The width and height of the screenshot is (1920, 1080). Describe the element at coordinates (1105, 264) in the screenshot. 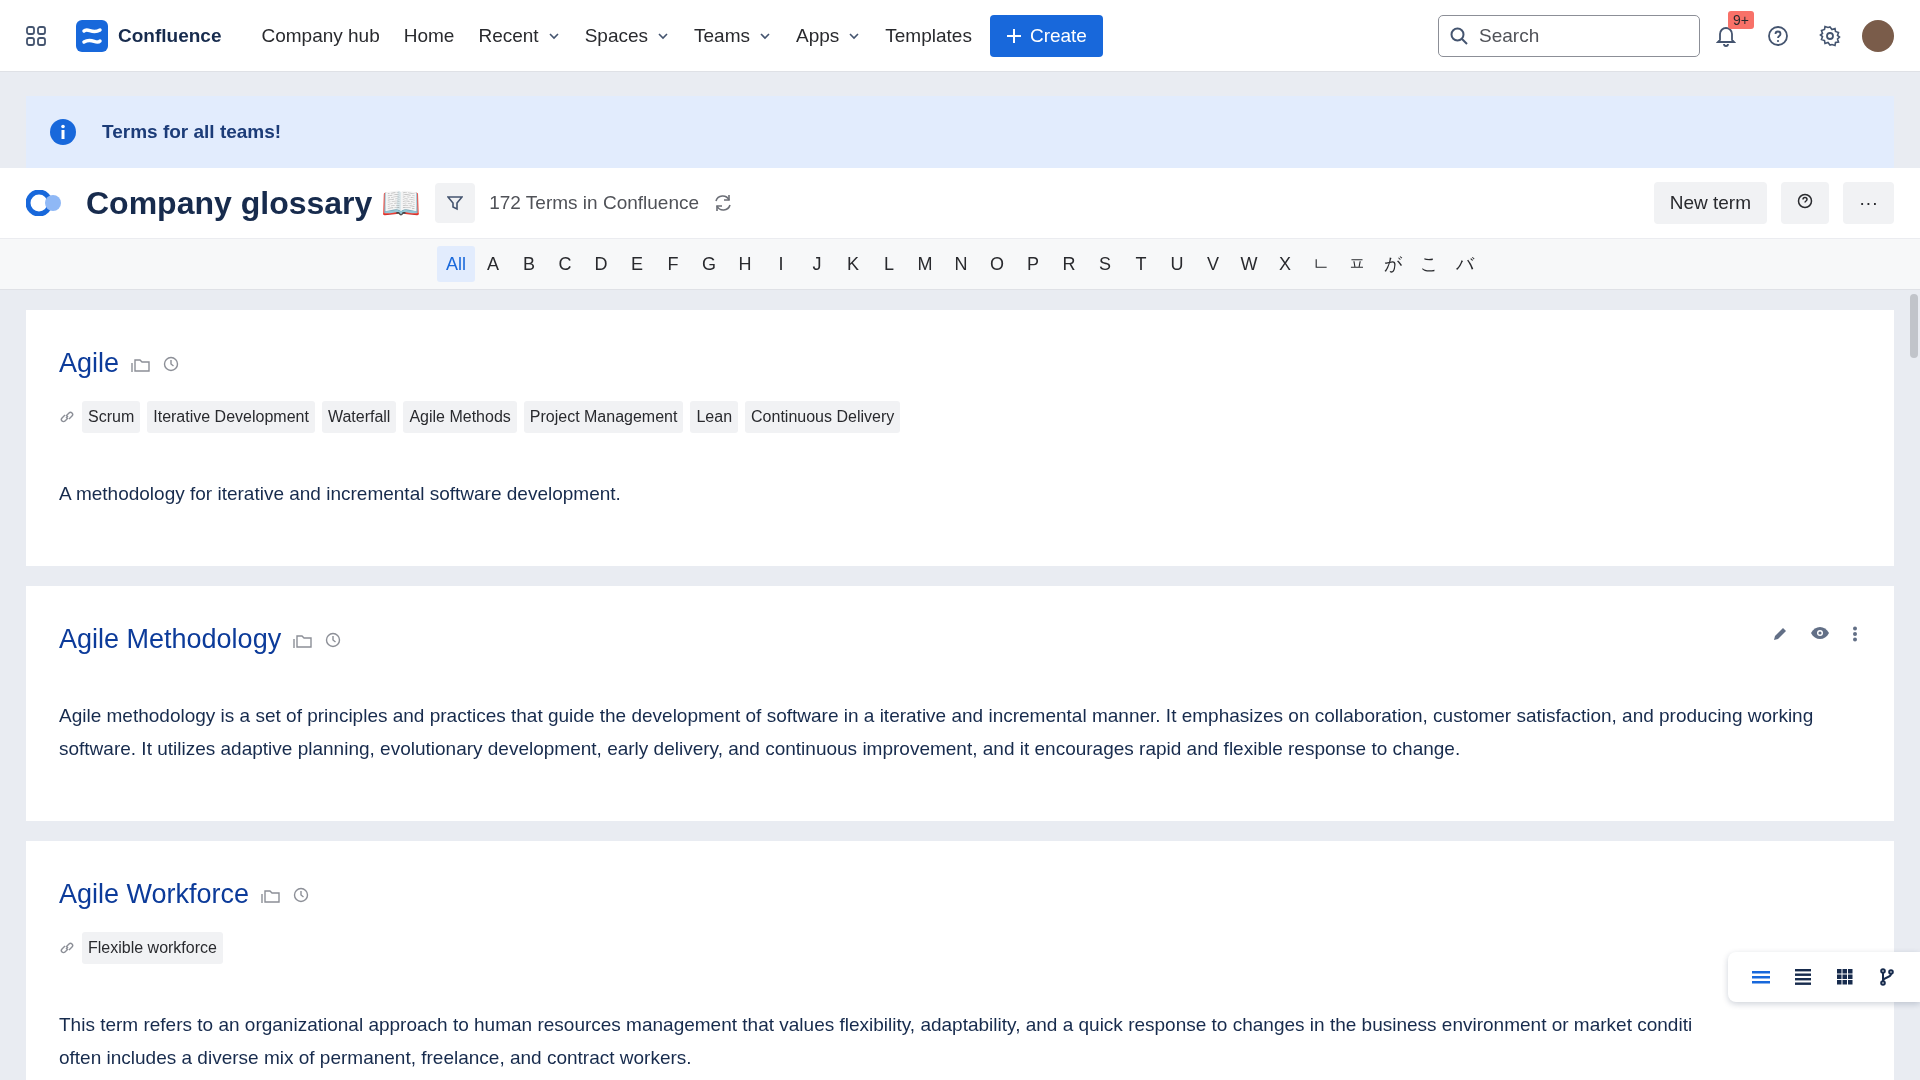

I see `letter-filter: S` at that location.